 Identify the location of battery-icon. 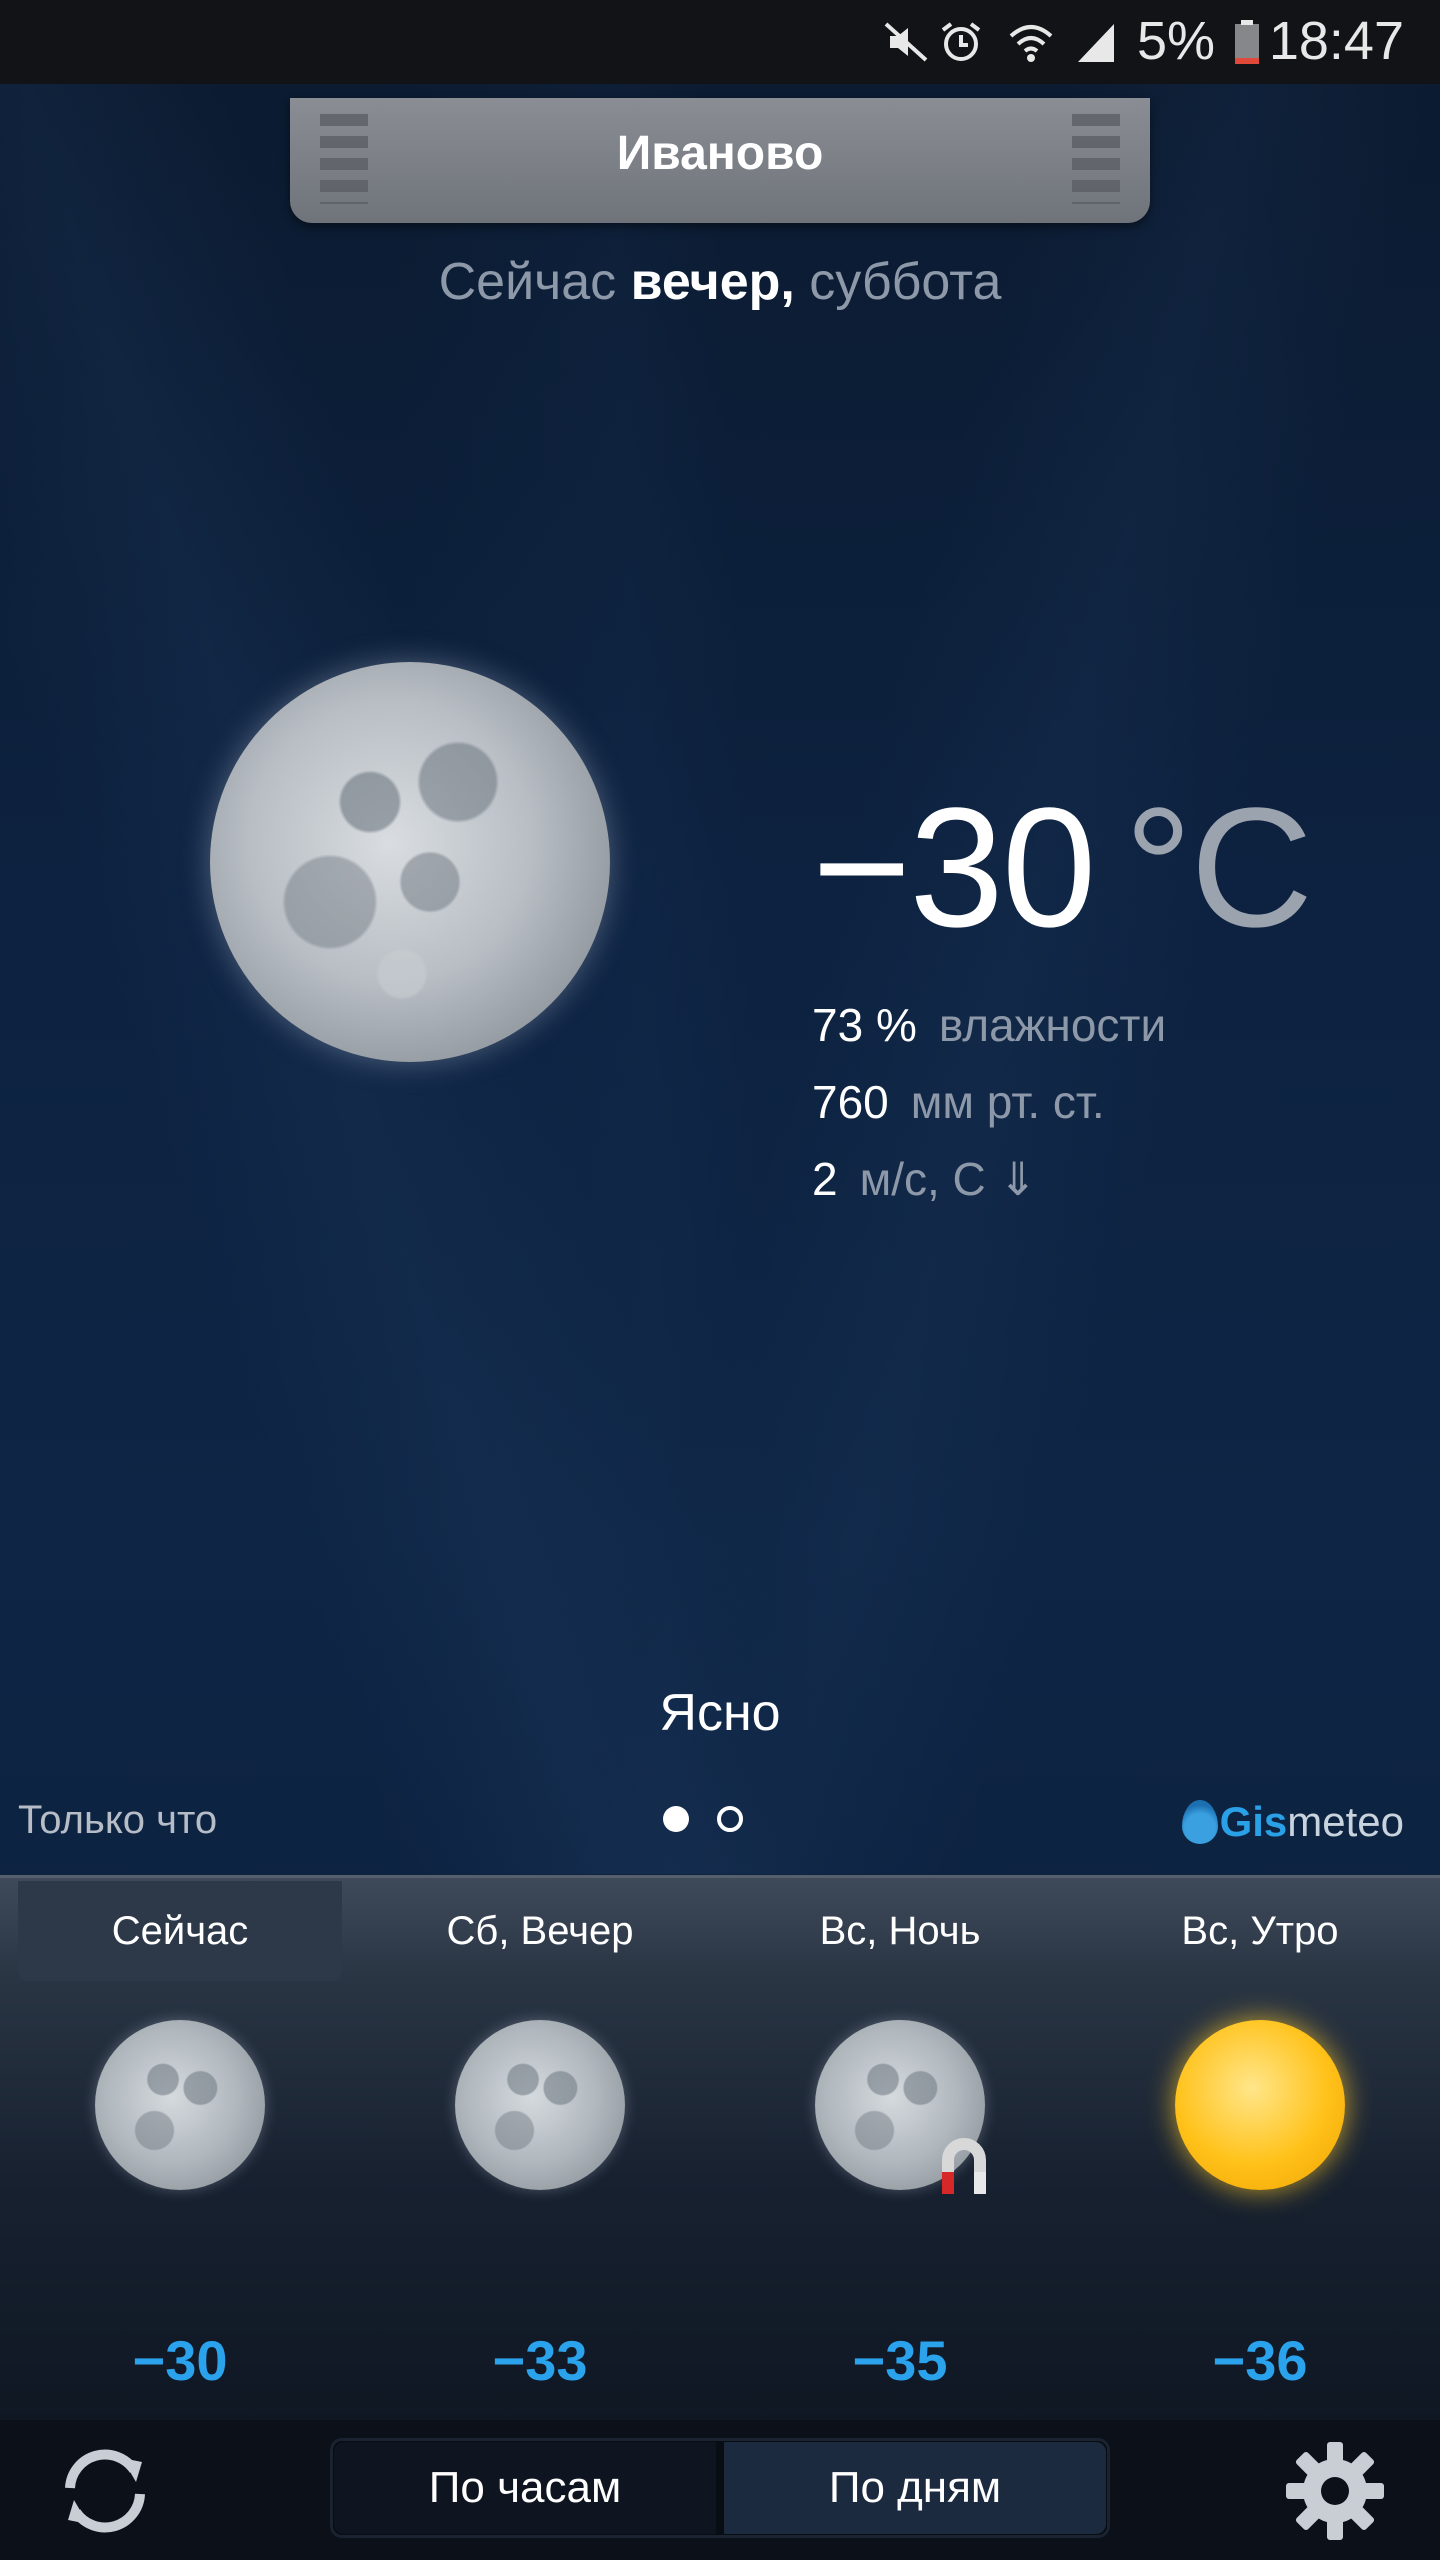
(1247, 42).